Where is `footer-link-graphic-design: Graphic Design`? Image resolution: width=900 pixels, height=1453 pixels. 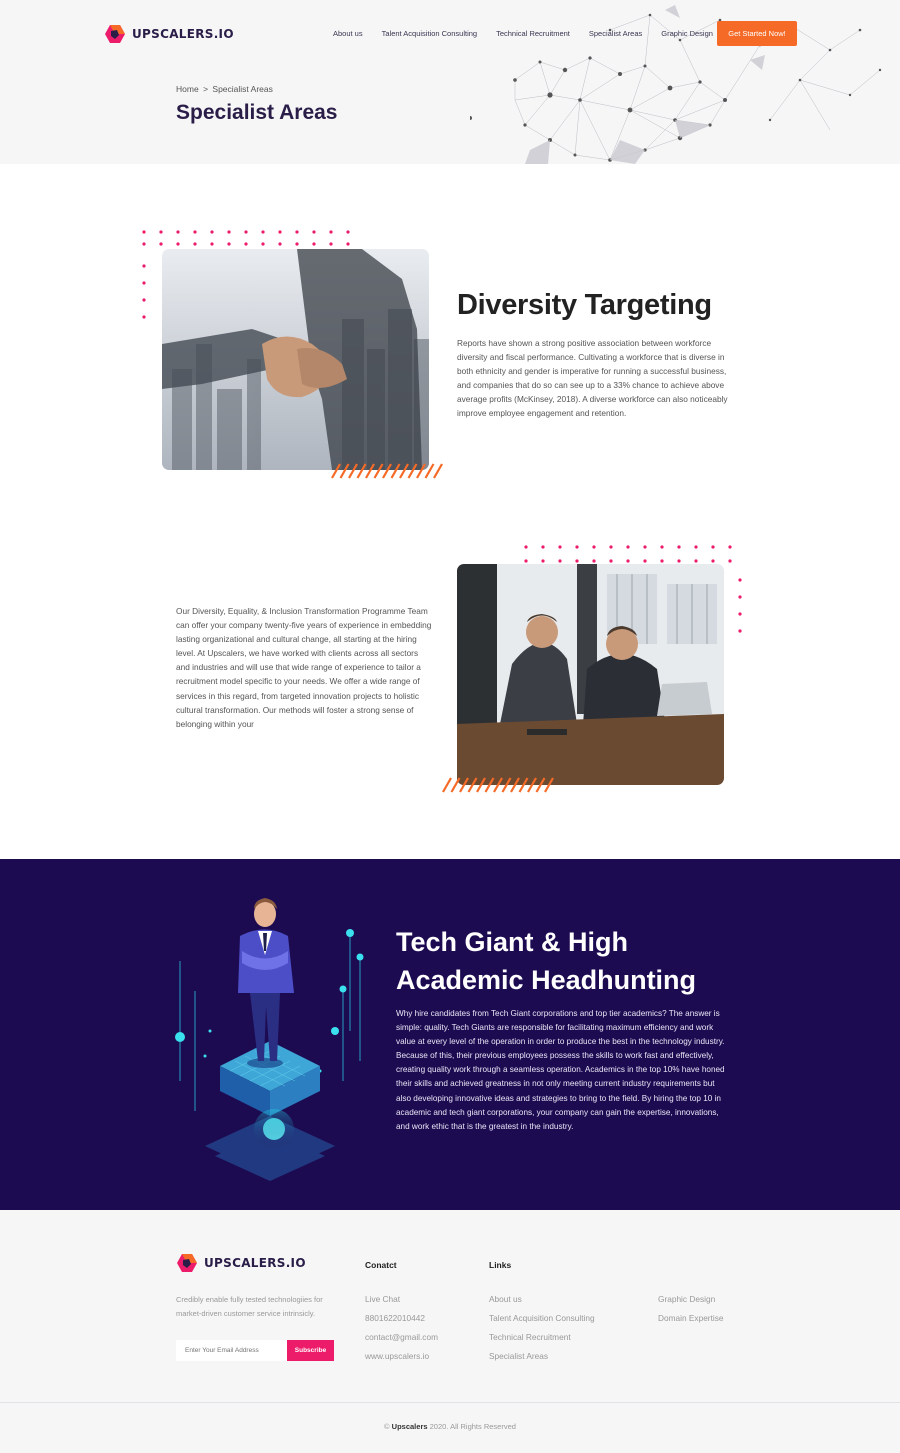 footer-link-graphic-design: Graphic Design is located at coordinates (690, 1299).